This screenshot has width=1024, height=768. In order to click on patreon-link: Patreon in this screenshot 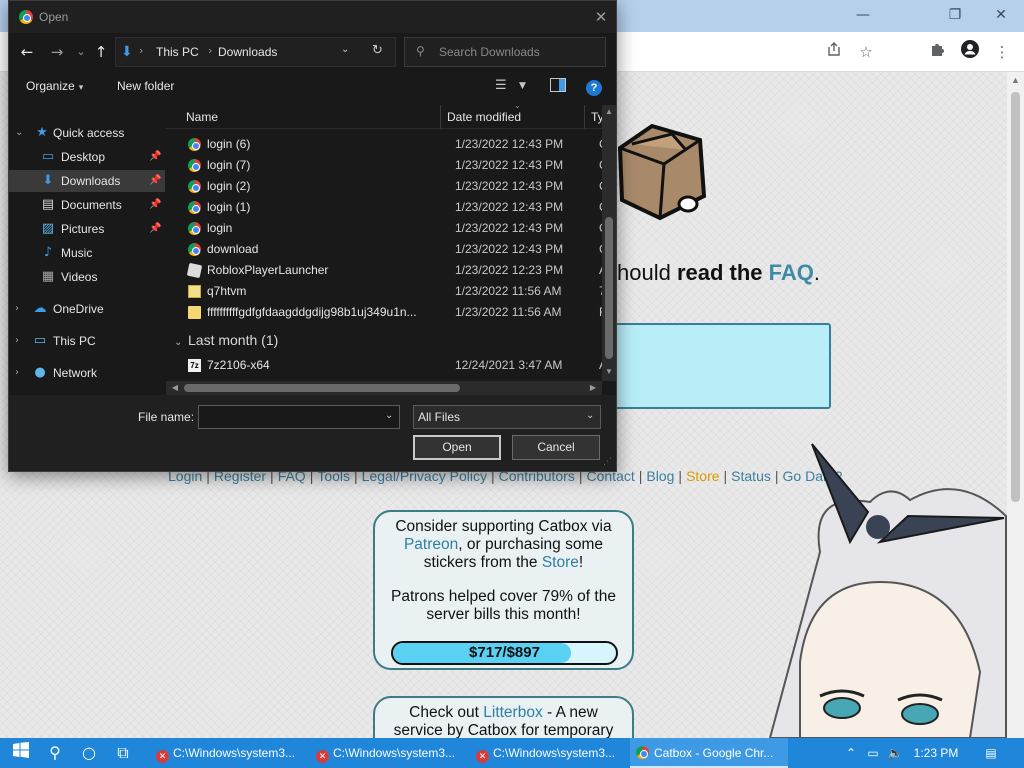, I will do `click(431, 544)`.